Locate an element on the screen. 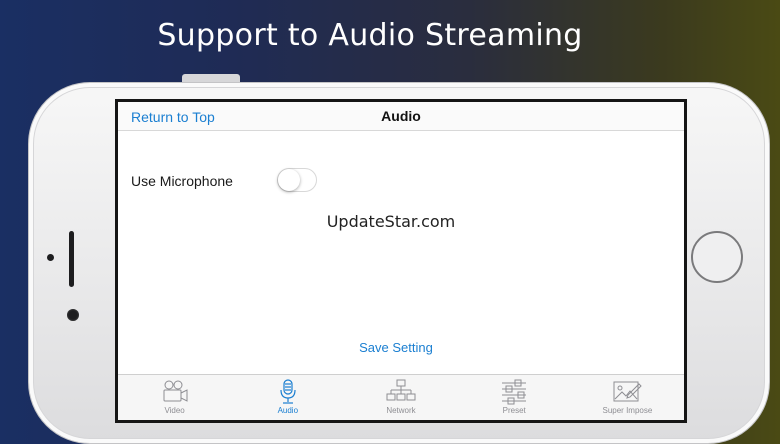 The height and width of the screenshot is (444, 780). tab-preset: Preset is located at coordinates (514, 397).